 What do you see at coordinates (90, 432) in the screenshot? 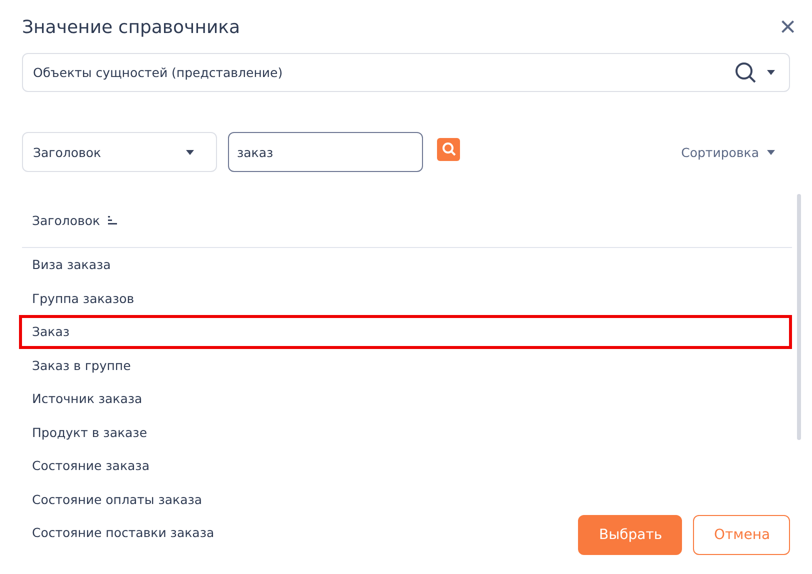
I see `table-row: Продукт в заказе` at bounding box center [90, 432].